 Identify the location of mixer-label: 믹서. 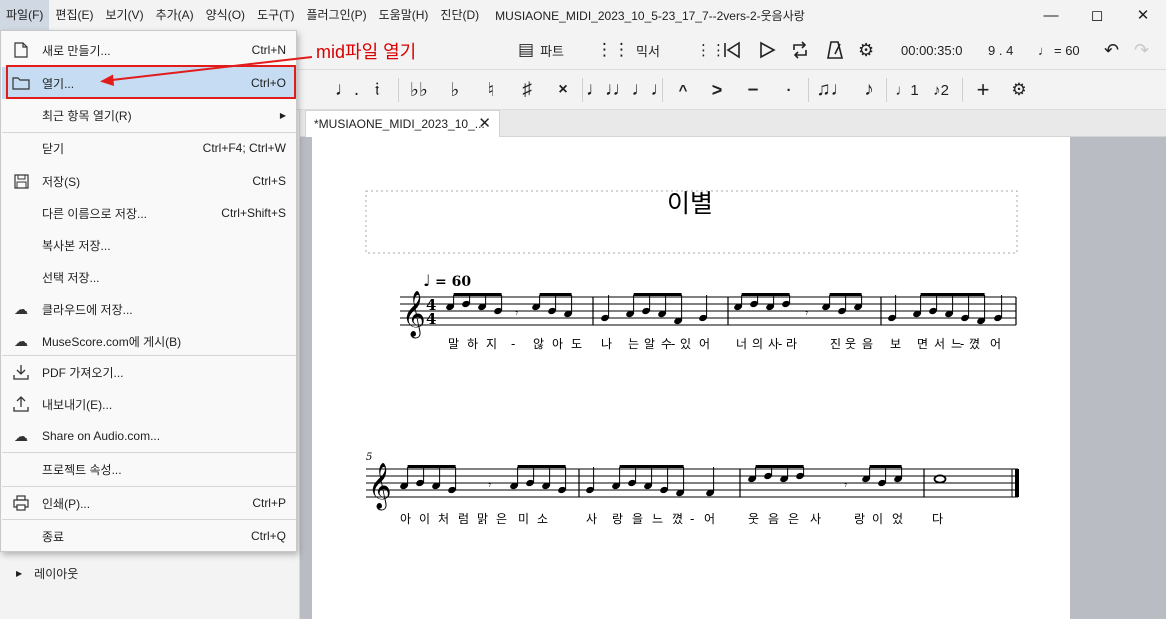
(648, 51).